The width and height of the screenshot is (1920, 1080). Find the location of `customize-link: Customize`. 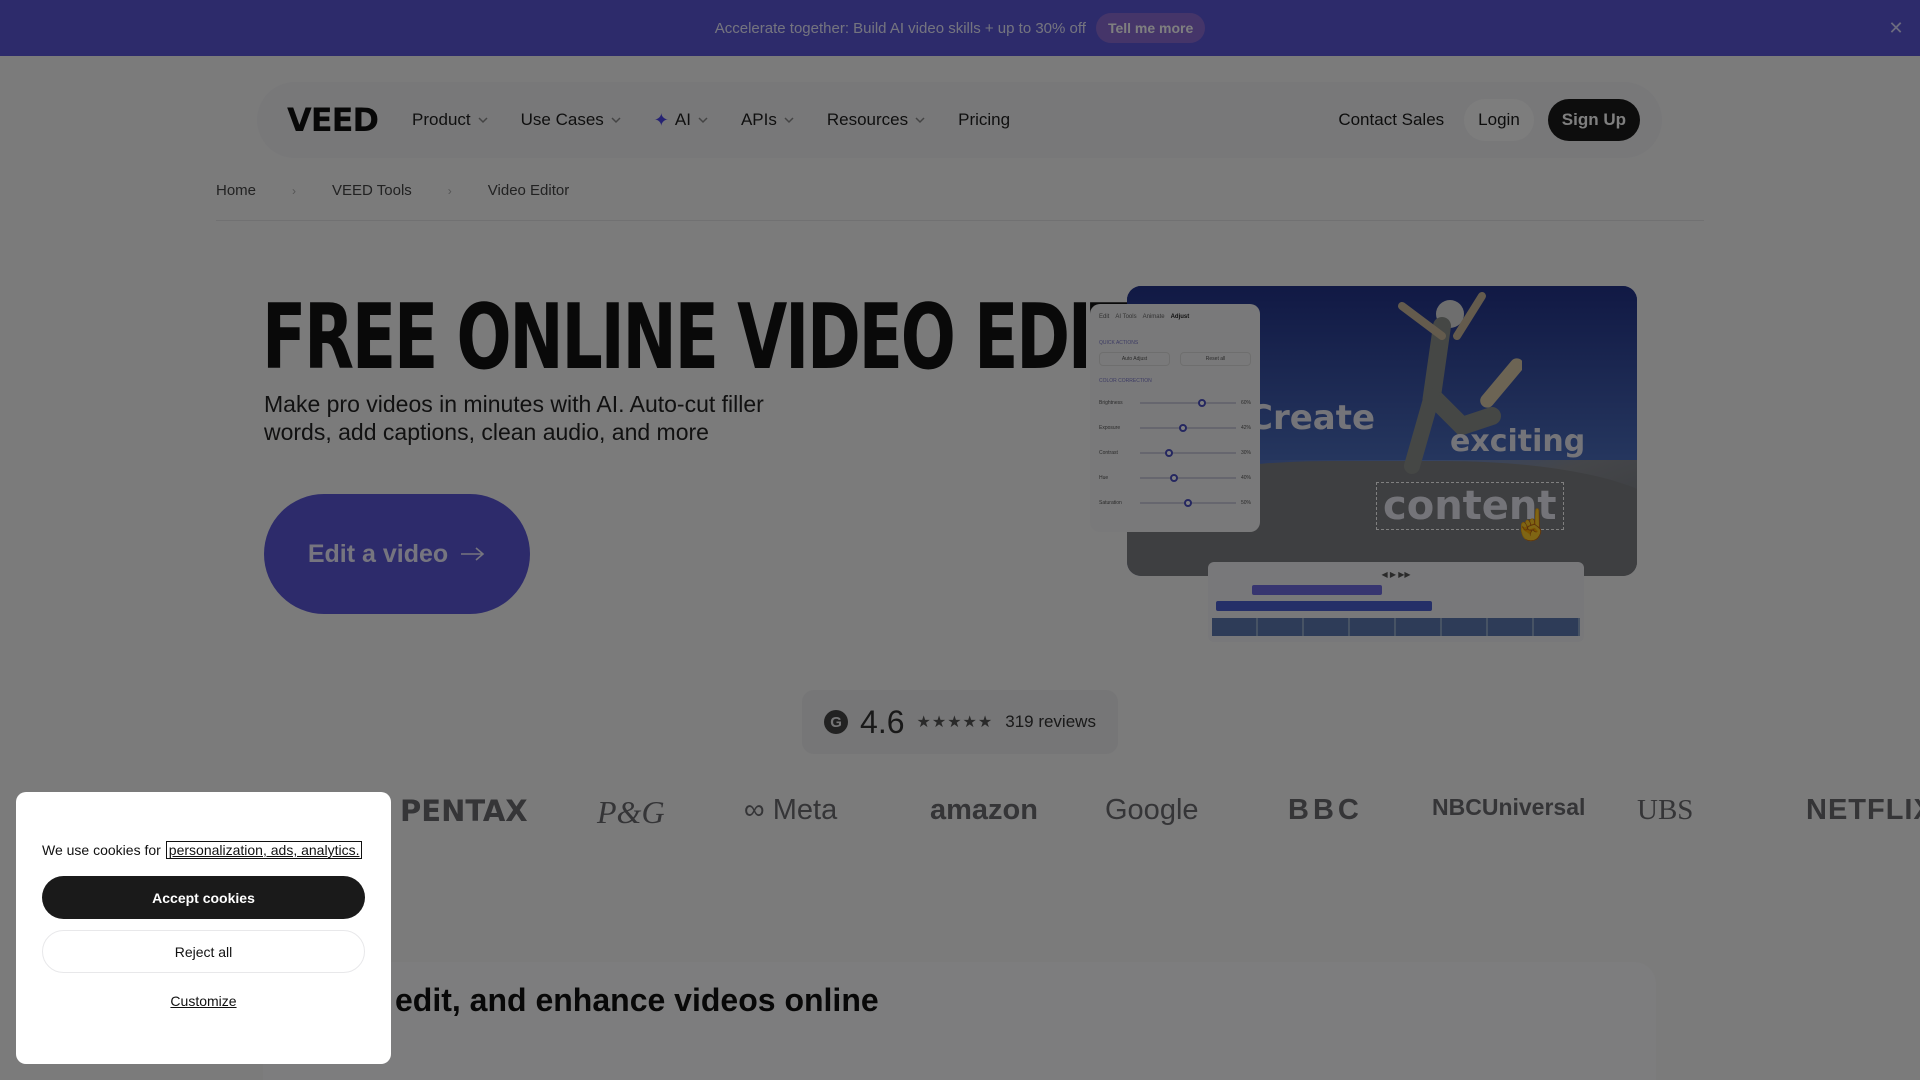

customize-link: Customize is located at coordinates (203, 1001).